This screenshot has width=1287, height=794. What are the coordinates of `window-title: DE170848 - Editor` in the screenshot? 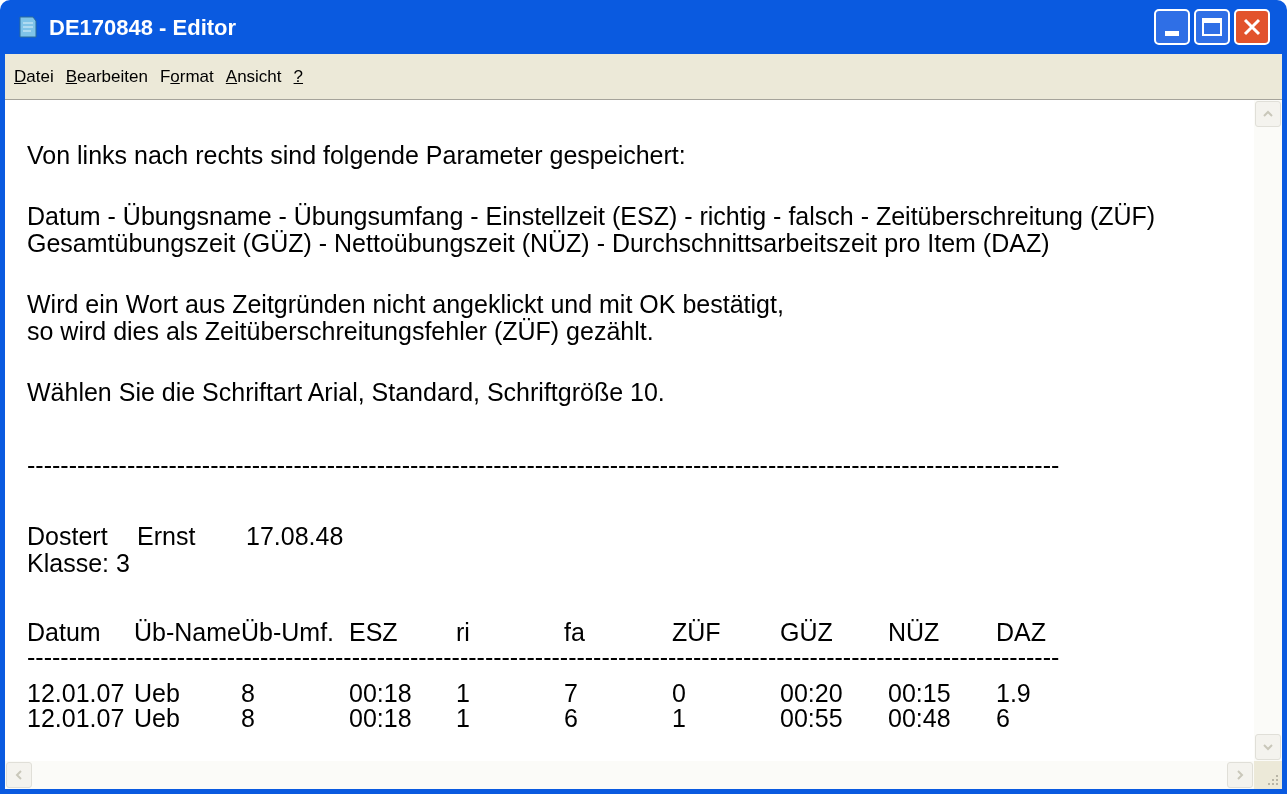 It's located at (143, 27).